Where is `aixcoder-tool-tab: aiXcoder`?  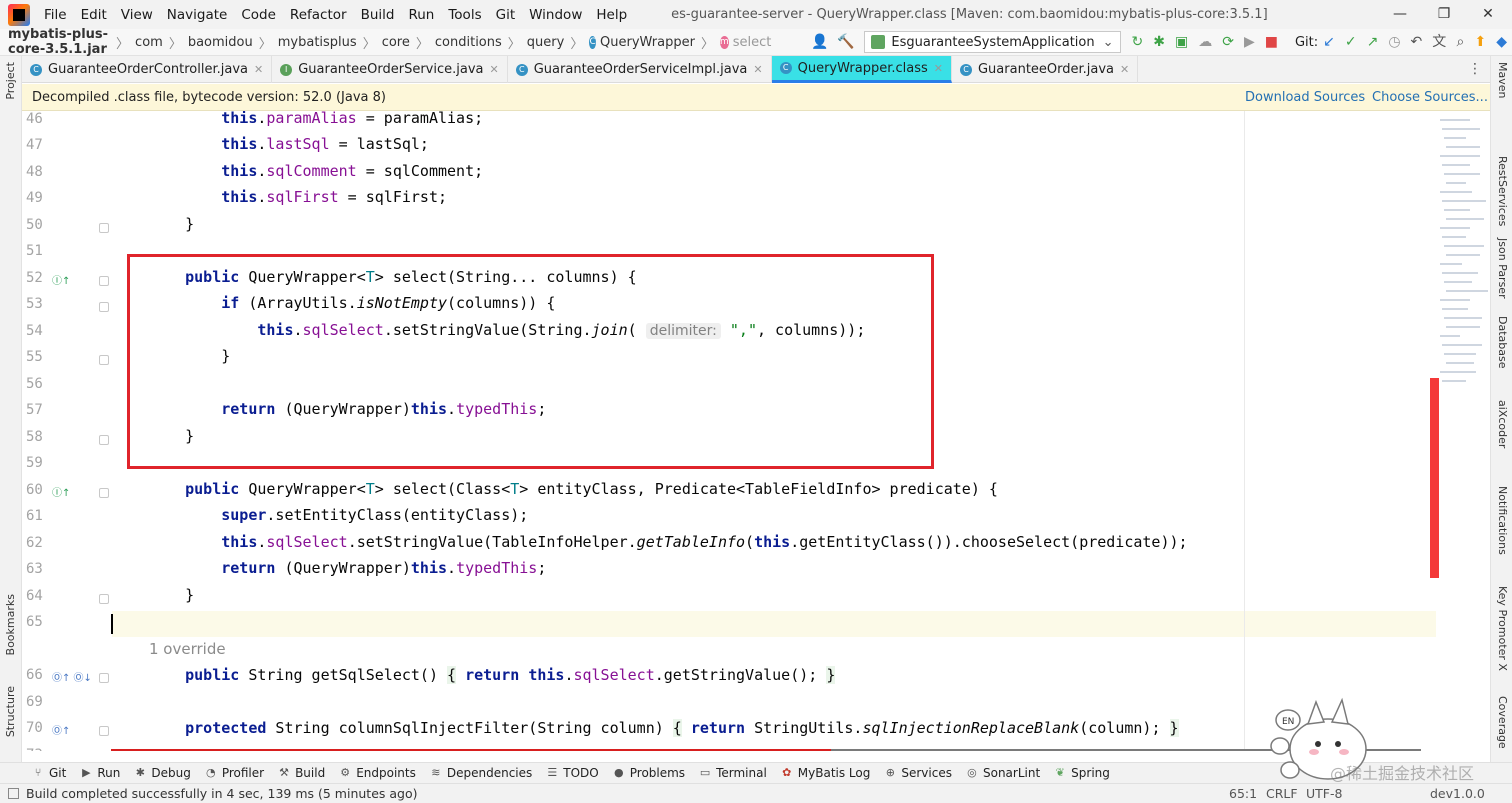
aixcoder-tool-tab: aiXcoder is located at coordinates (1502, 424).